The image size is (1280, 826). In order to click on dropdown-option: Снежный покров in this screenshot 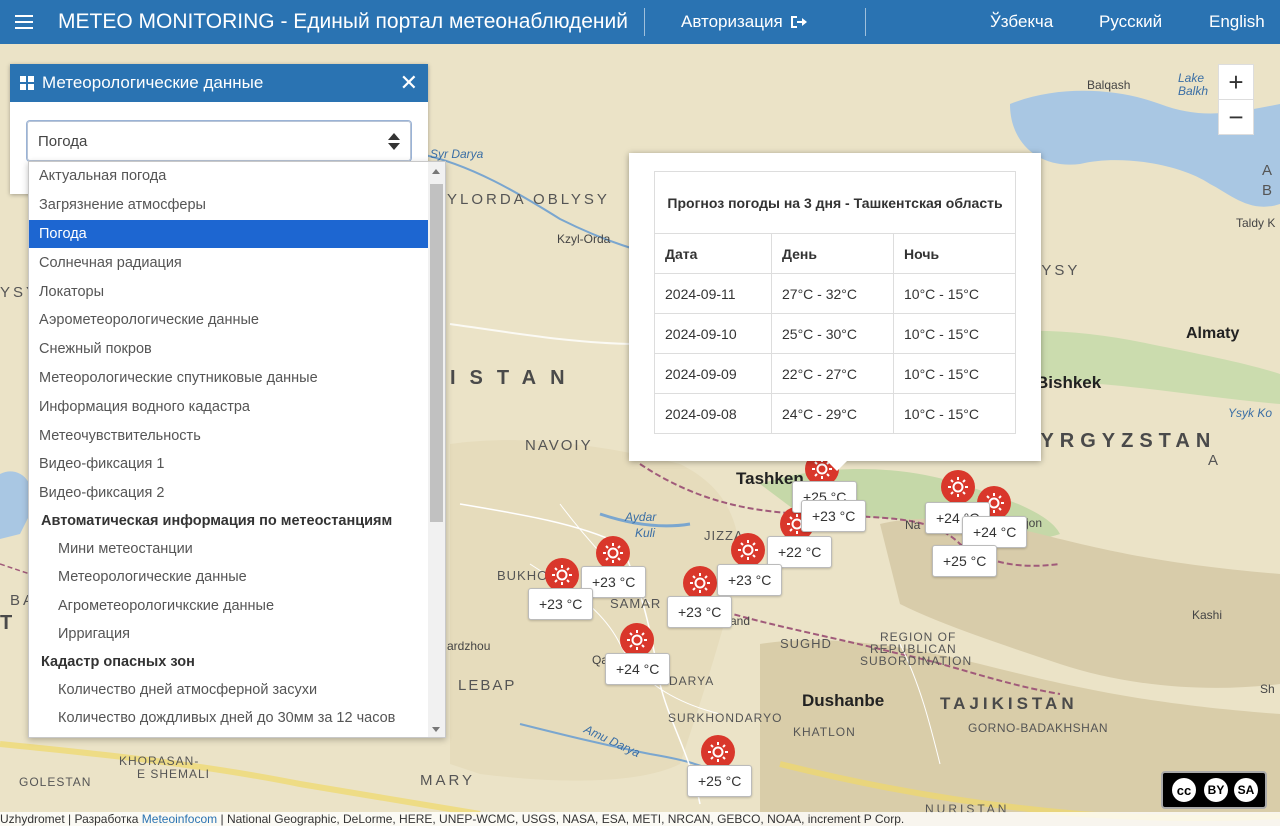, I will do `click(228, 349)`.